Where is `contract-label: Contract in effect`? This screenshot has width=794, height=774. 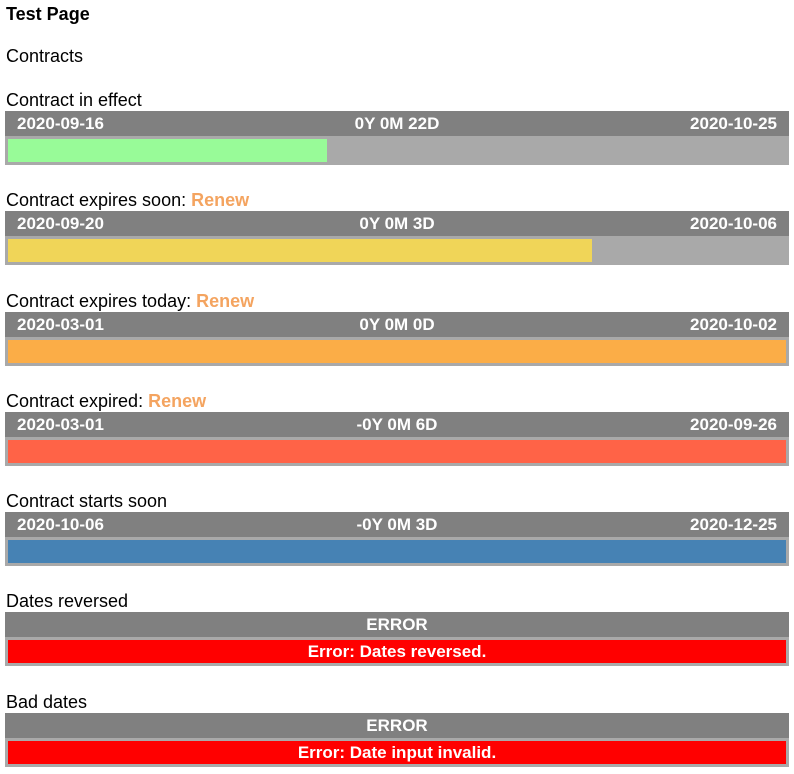
contract-label: Contract in effect is located at coordinates (397, 100).